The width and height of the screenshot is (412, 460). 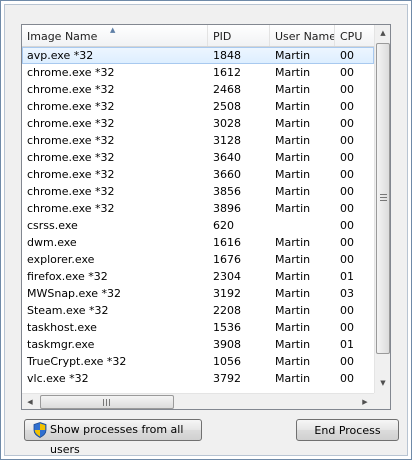 I want to click on process-row: taskmgr.exe 3908 Martin 01, so click(x=198, y=344).